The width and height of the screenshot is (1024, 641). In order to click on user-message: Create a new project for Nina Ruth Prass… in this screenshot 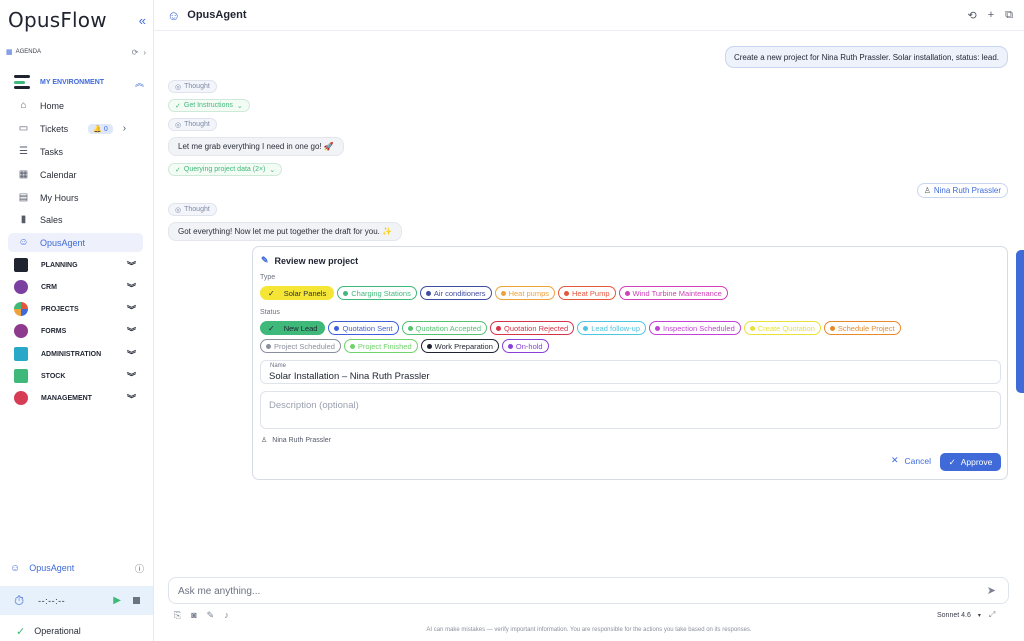, I will do `click(866, 57)`.